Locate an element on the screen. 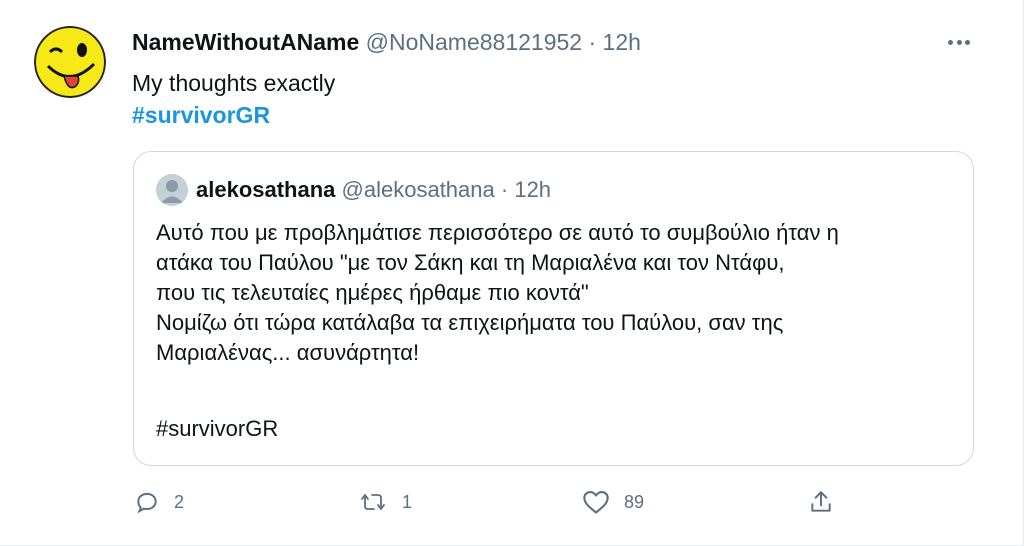  quoted-avatar is located at coordinates (172, 190).